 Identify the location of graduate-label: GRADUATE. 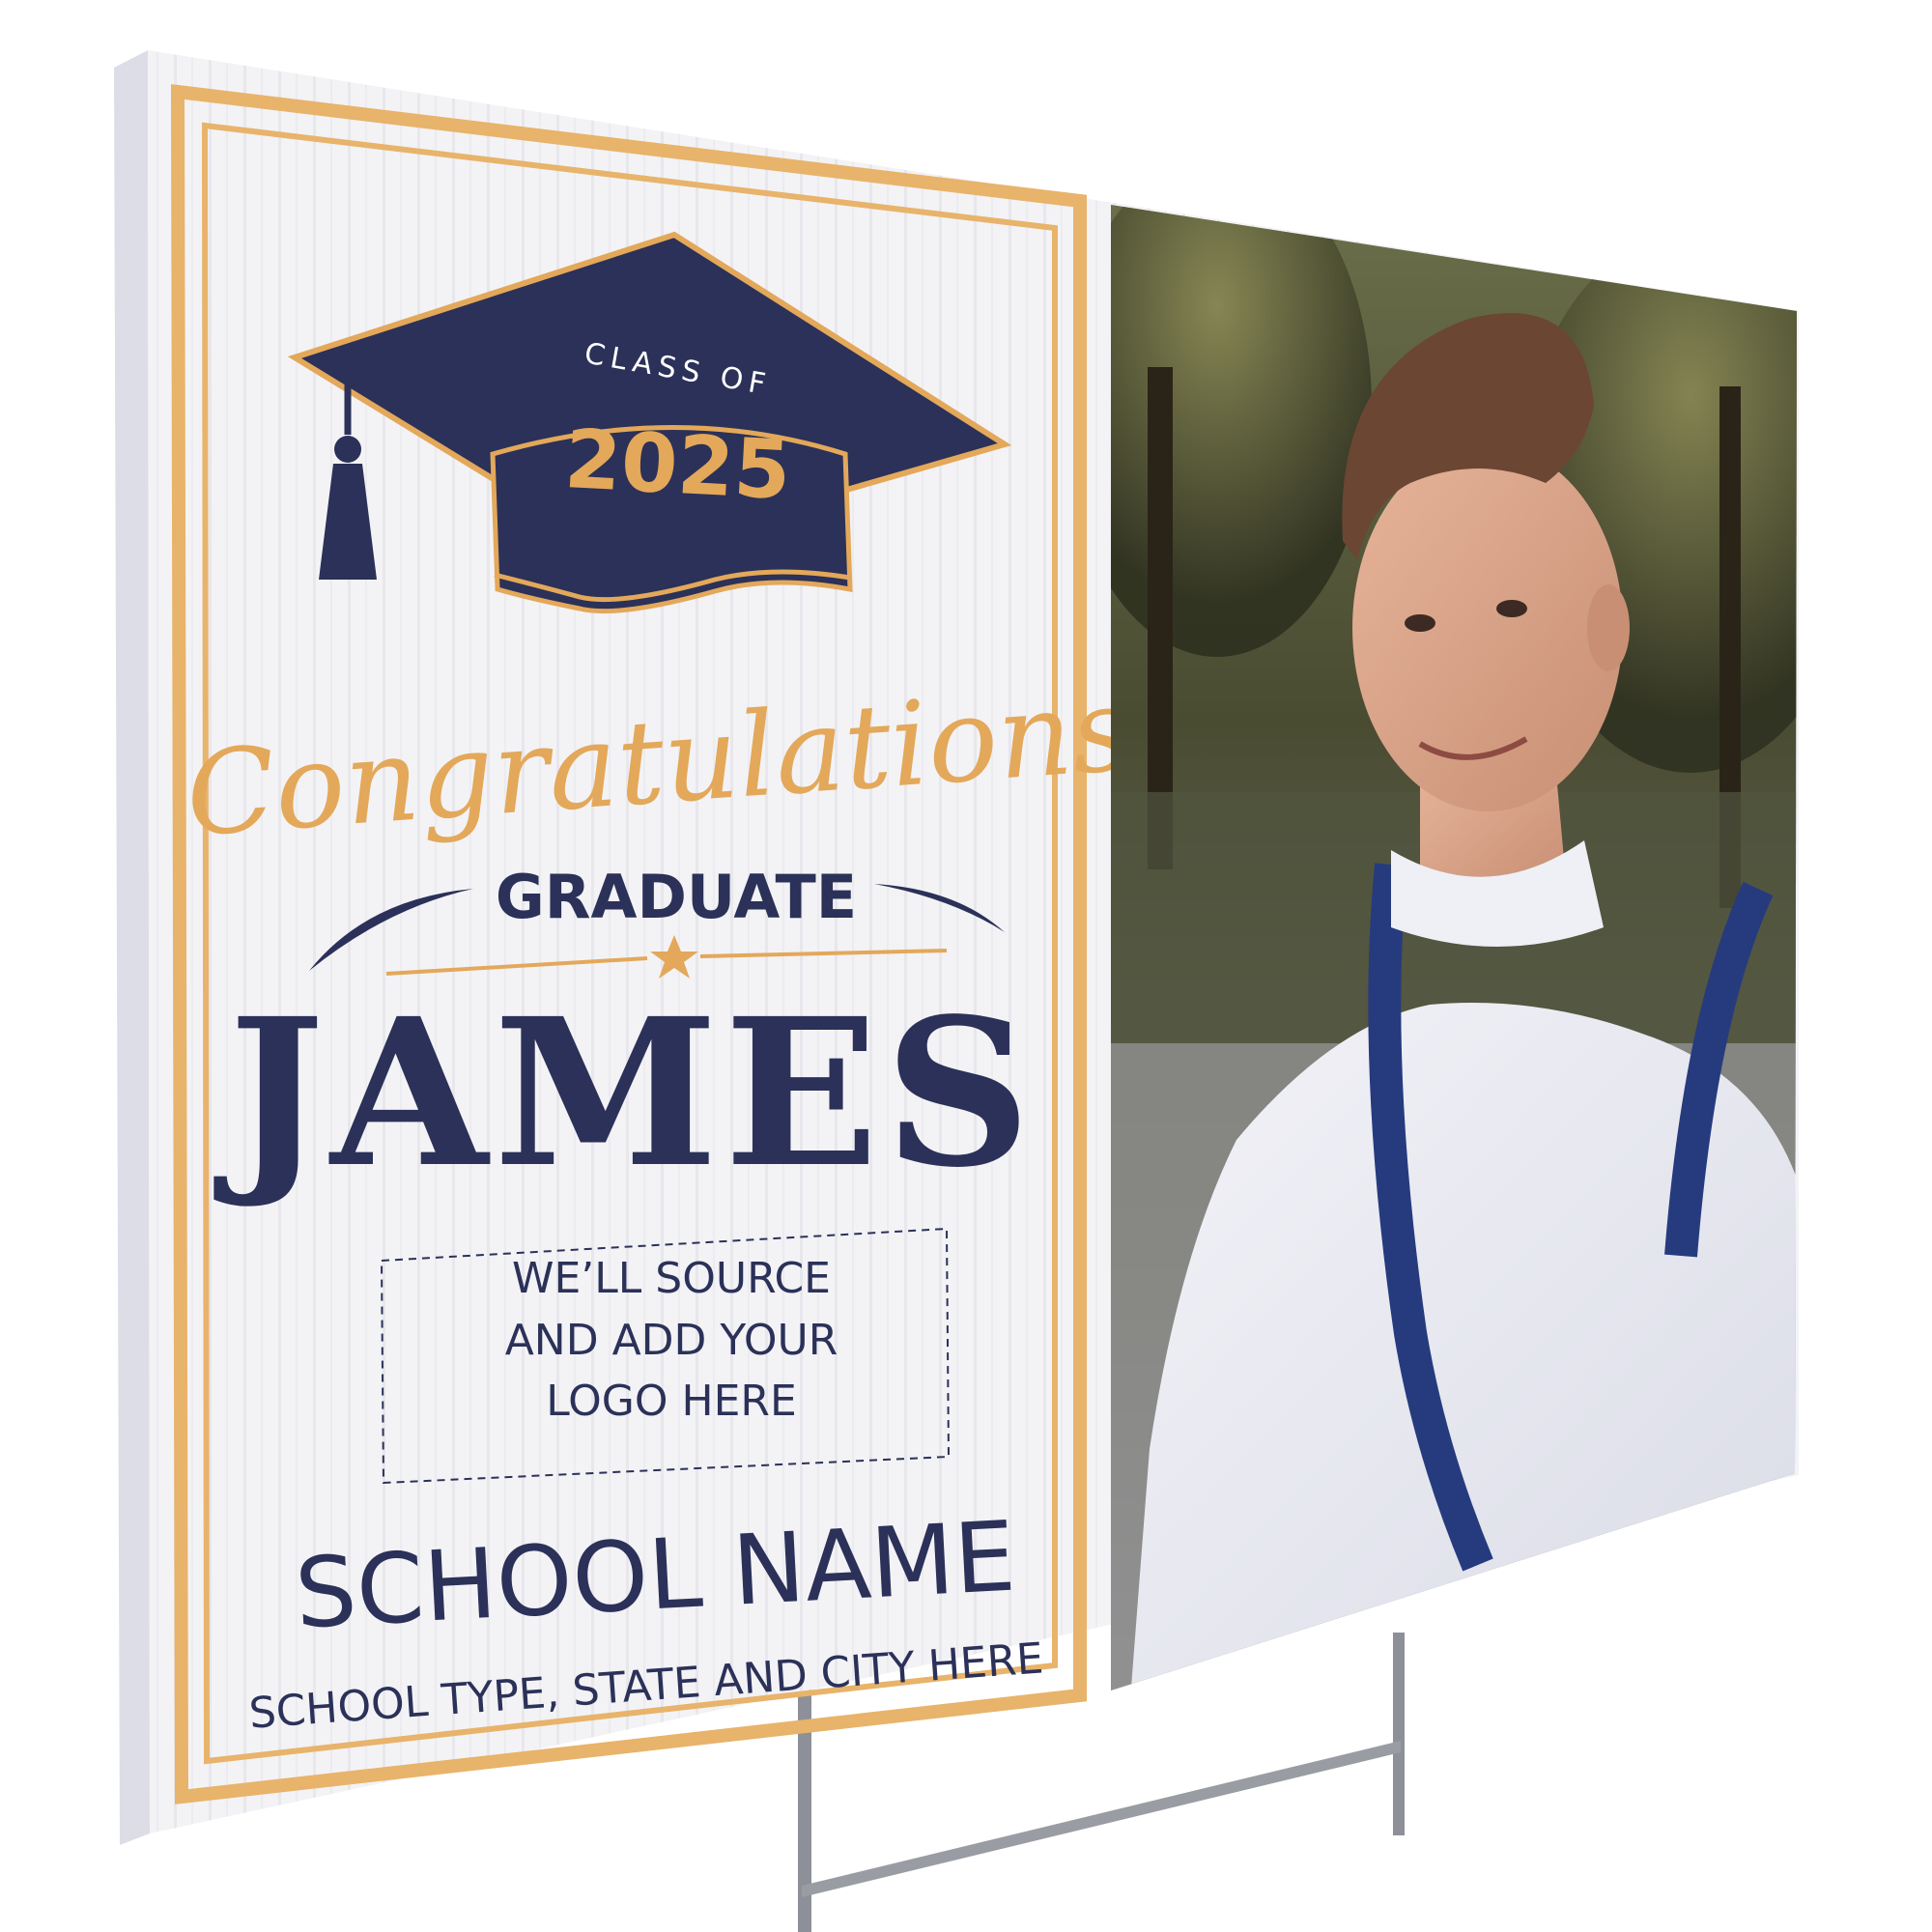
(676, 897).